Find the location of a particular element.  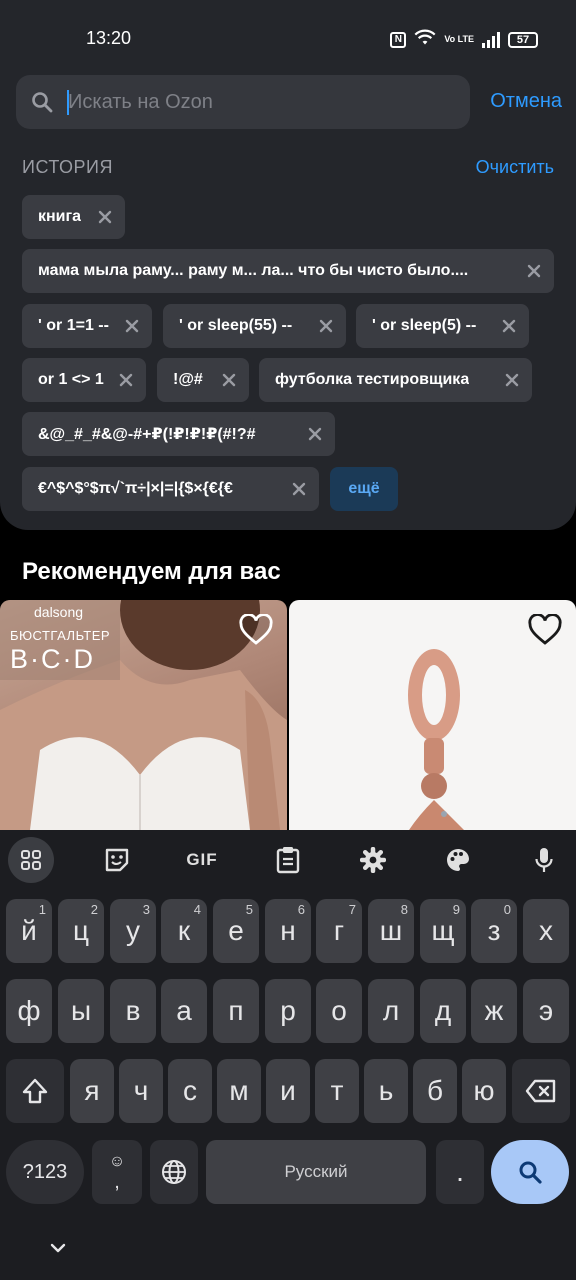

search-box is located at coordinates (243, 102).